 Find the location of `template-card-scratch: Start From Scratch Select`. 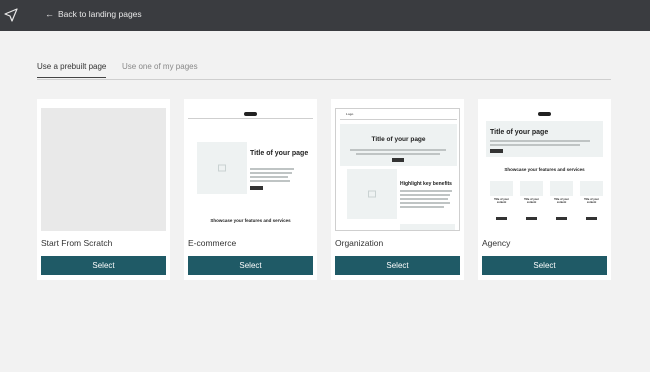

template-card-scratch: Start From Scratch Select is located at coordinates (103, 189).